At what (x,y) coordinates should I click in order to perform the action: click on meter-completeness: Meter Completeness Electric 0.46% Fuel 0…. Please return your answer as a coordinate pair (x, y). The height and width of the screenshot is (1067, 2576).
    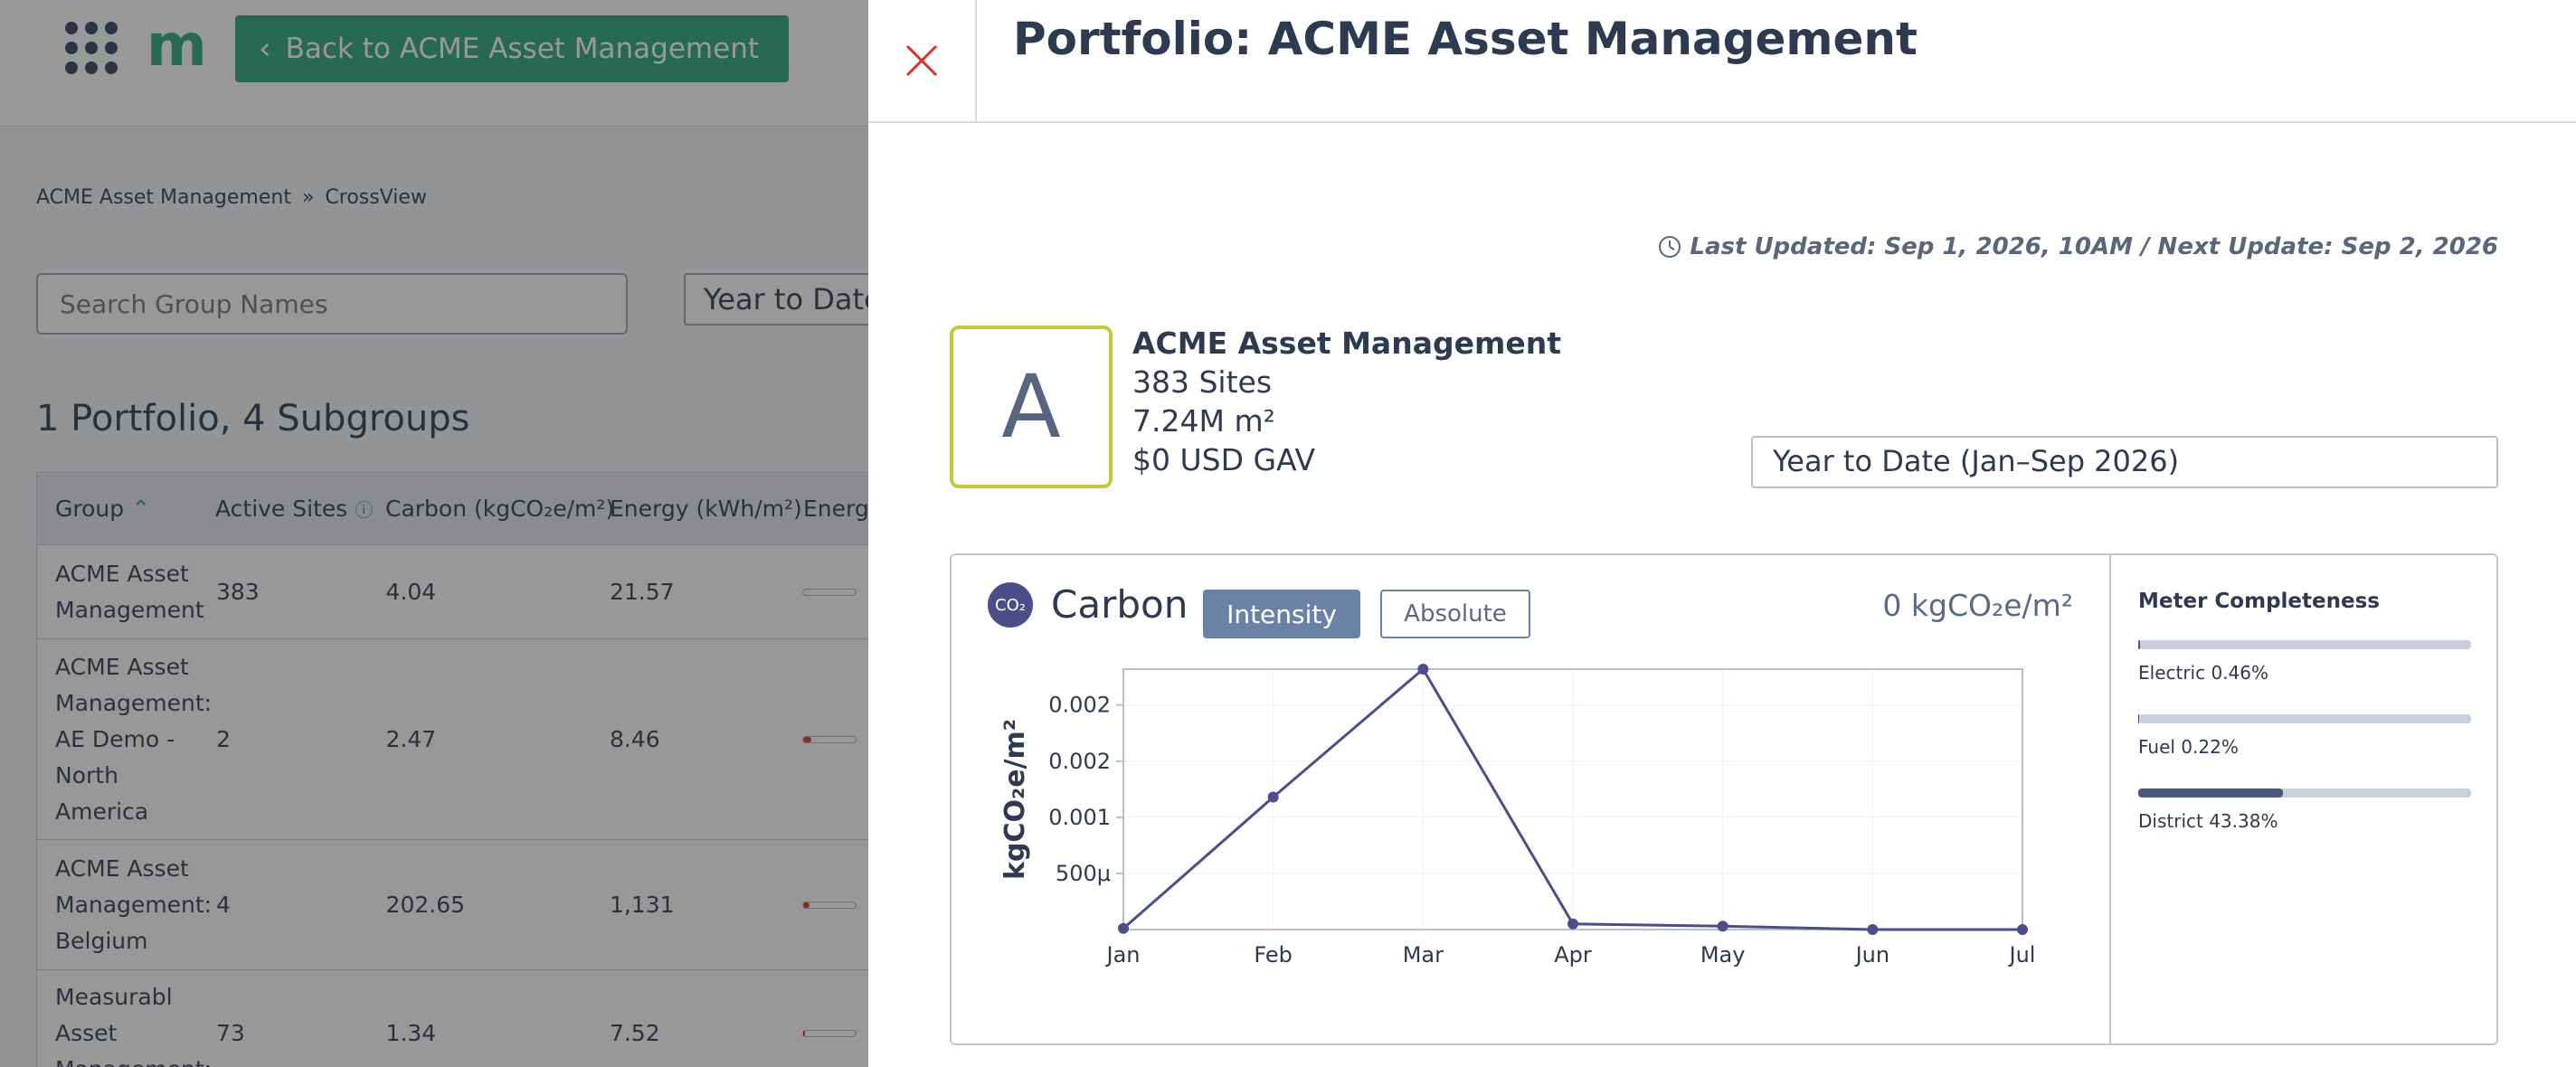
    Looking at the image, I should click on (2310, 726).